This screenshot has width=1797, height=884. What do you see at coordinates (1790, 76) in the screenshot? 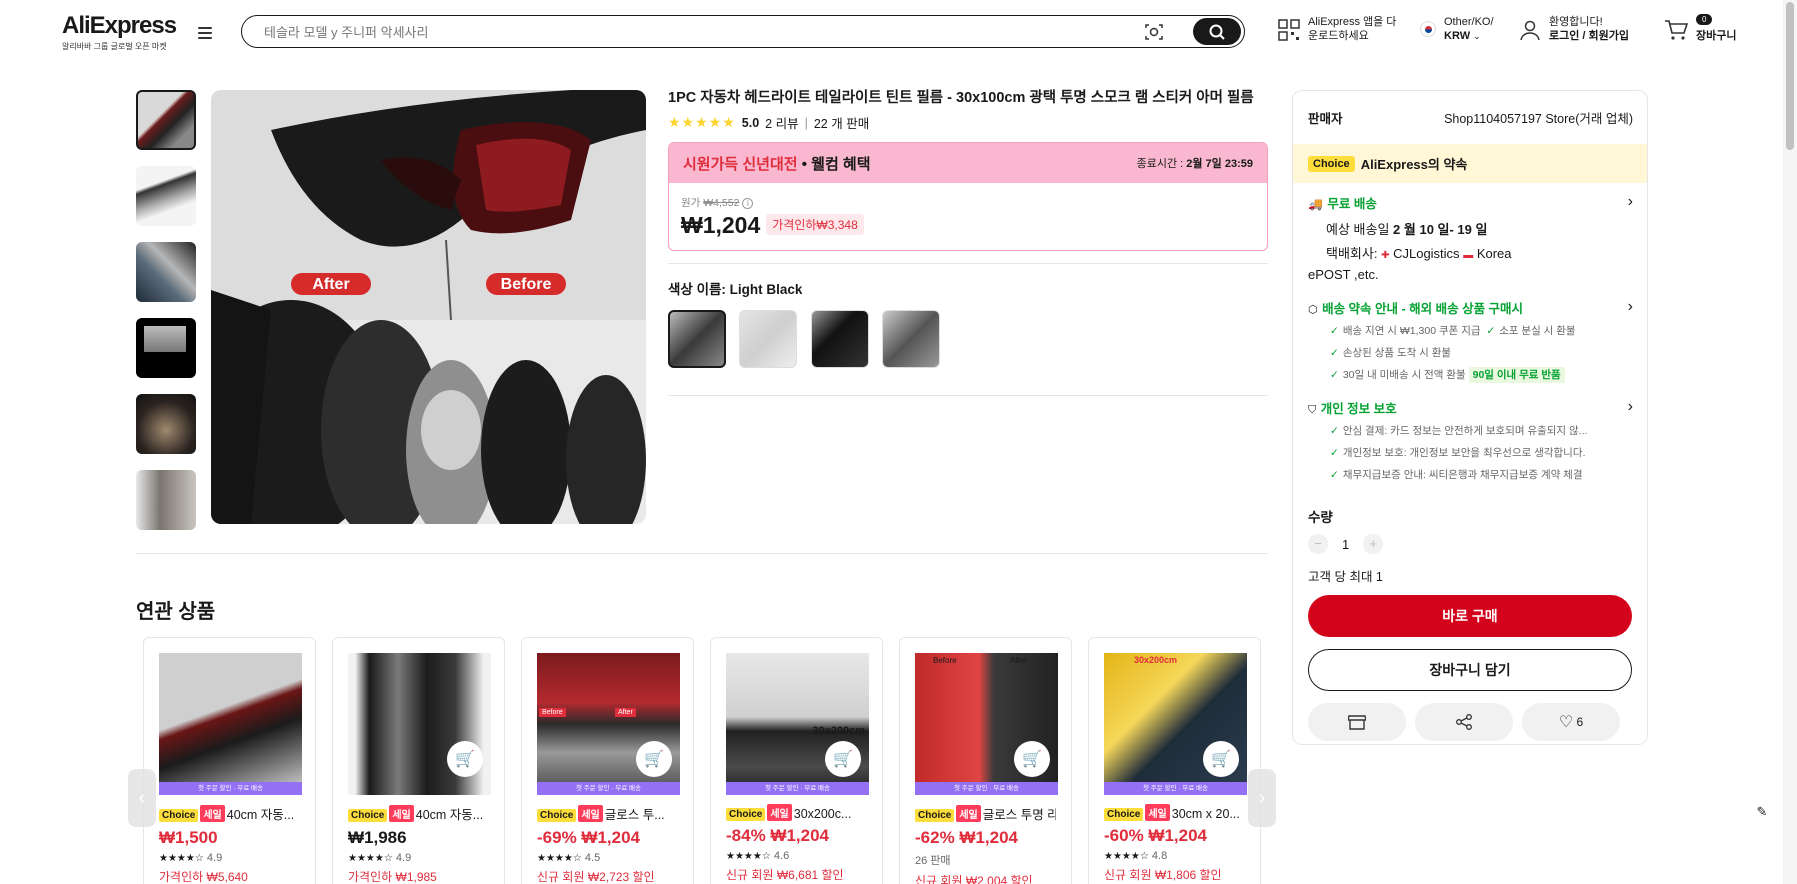
I see `scrollbar-thumb` at bounding box center [1790, 76].